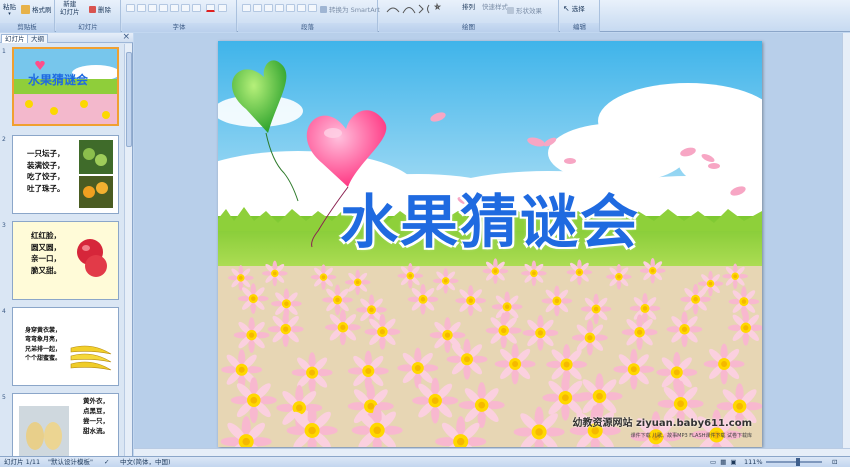 This screenshot has width=850, height=467. Describe the element at coordinates (798, 462) in the screenshot. I see `zoom-slider-knob` at that location.